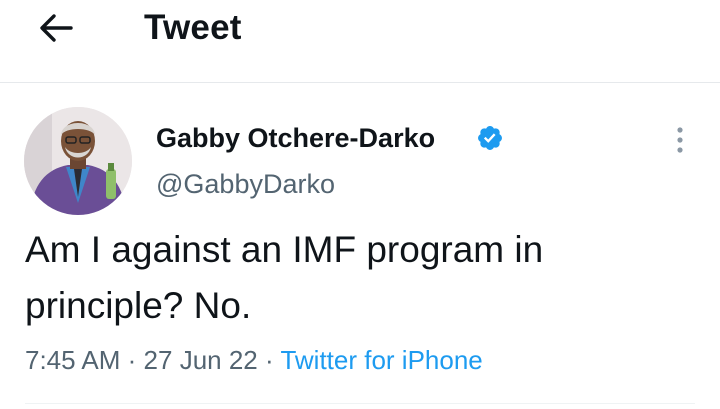 The width and height of the screenshot is (720, 409). What do you see at coordinates (295, 138) in the screenshot?
I see `author-name: Gabby Otchere-Darko` at bounding box center [295, 138].